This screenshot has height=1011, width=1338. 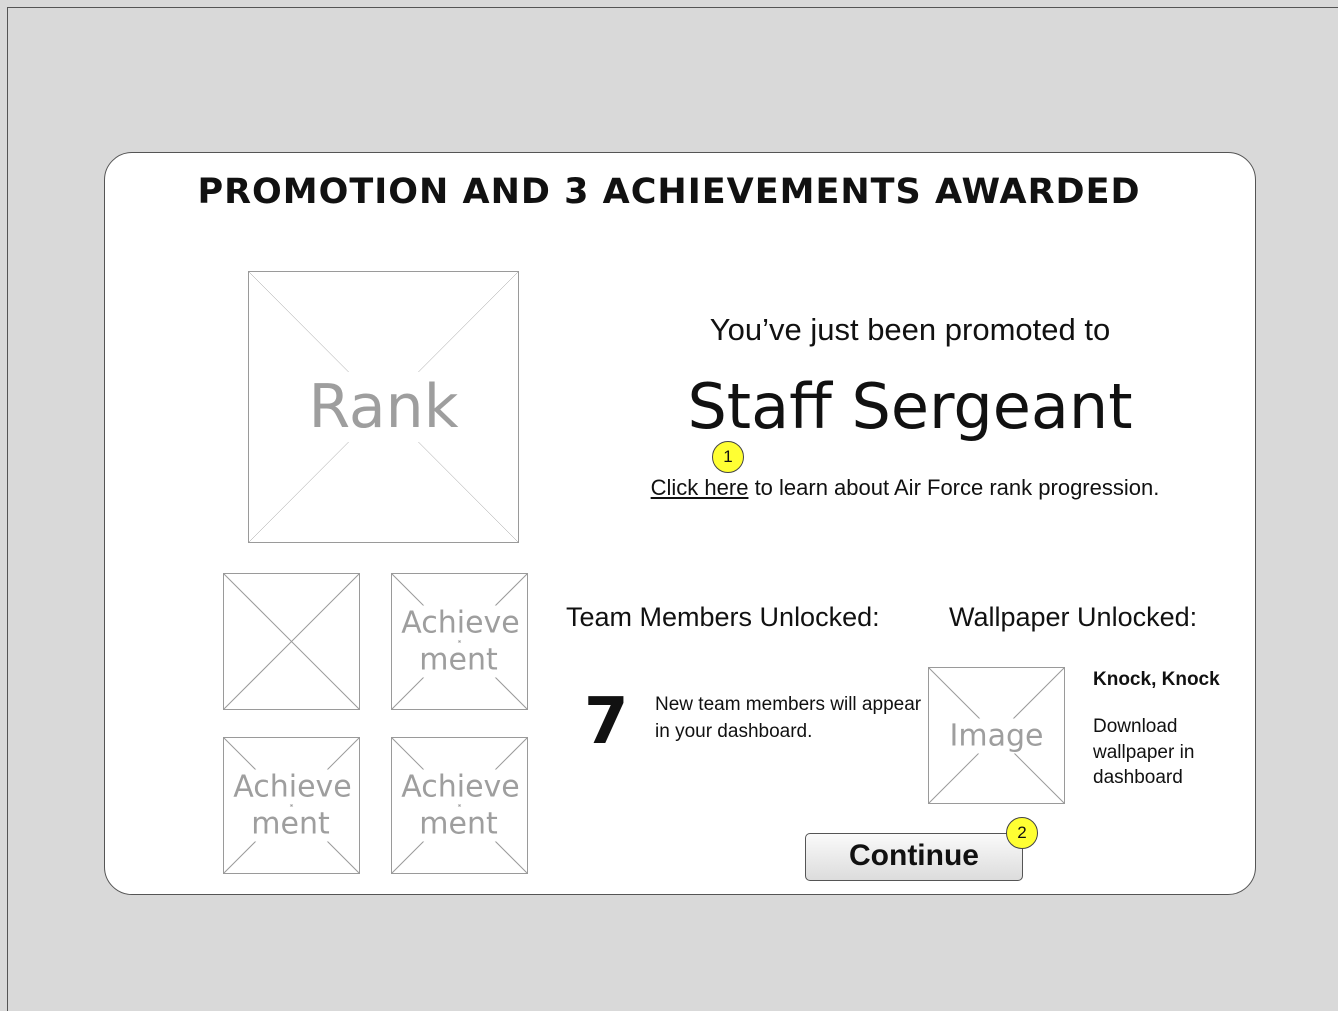 What do you see at coordinates (1022, 833) in the screenshot?
I see `annotation-marker-2: 2` at bounding box center [1022, 833].